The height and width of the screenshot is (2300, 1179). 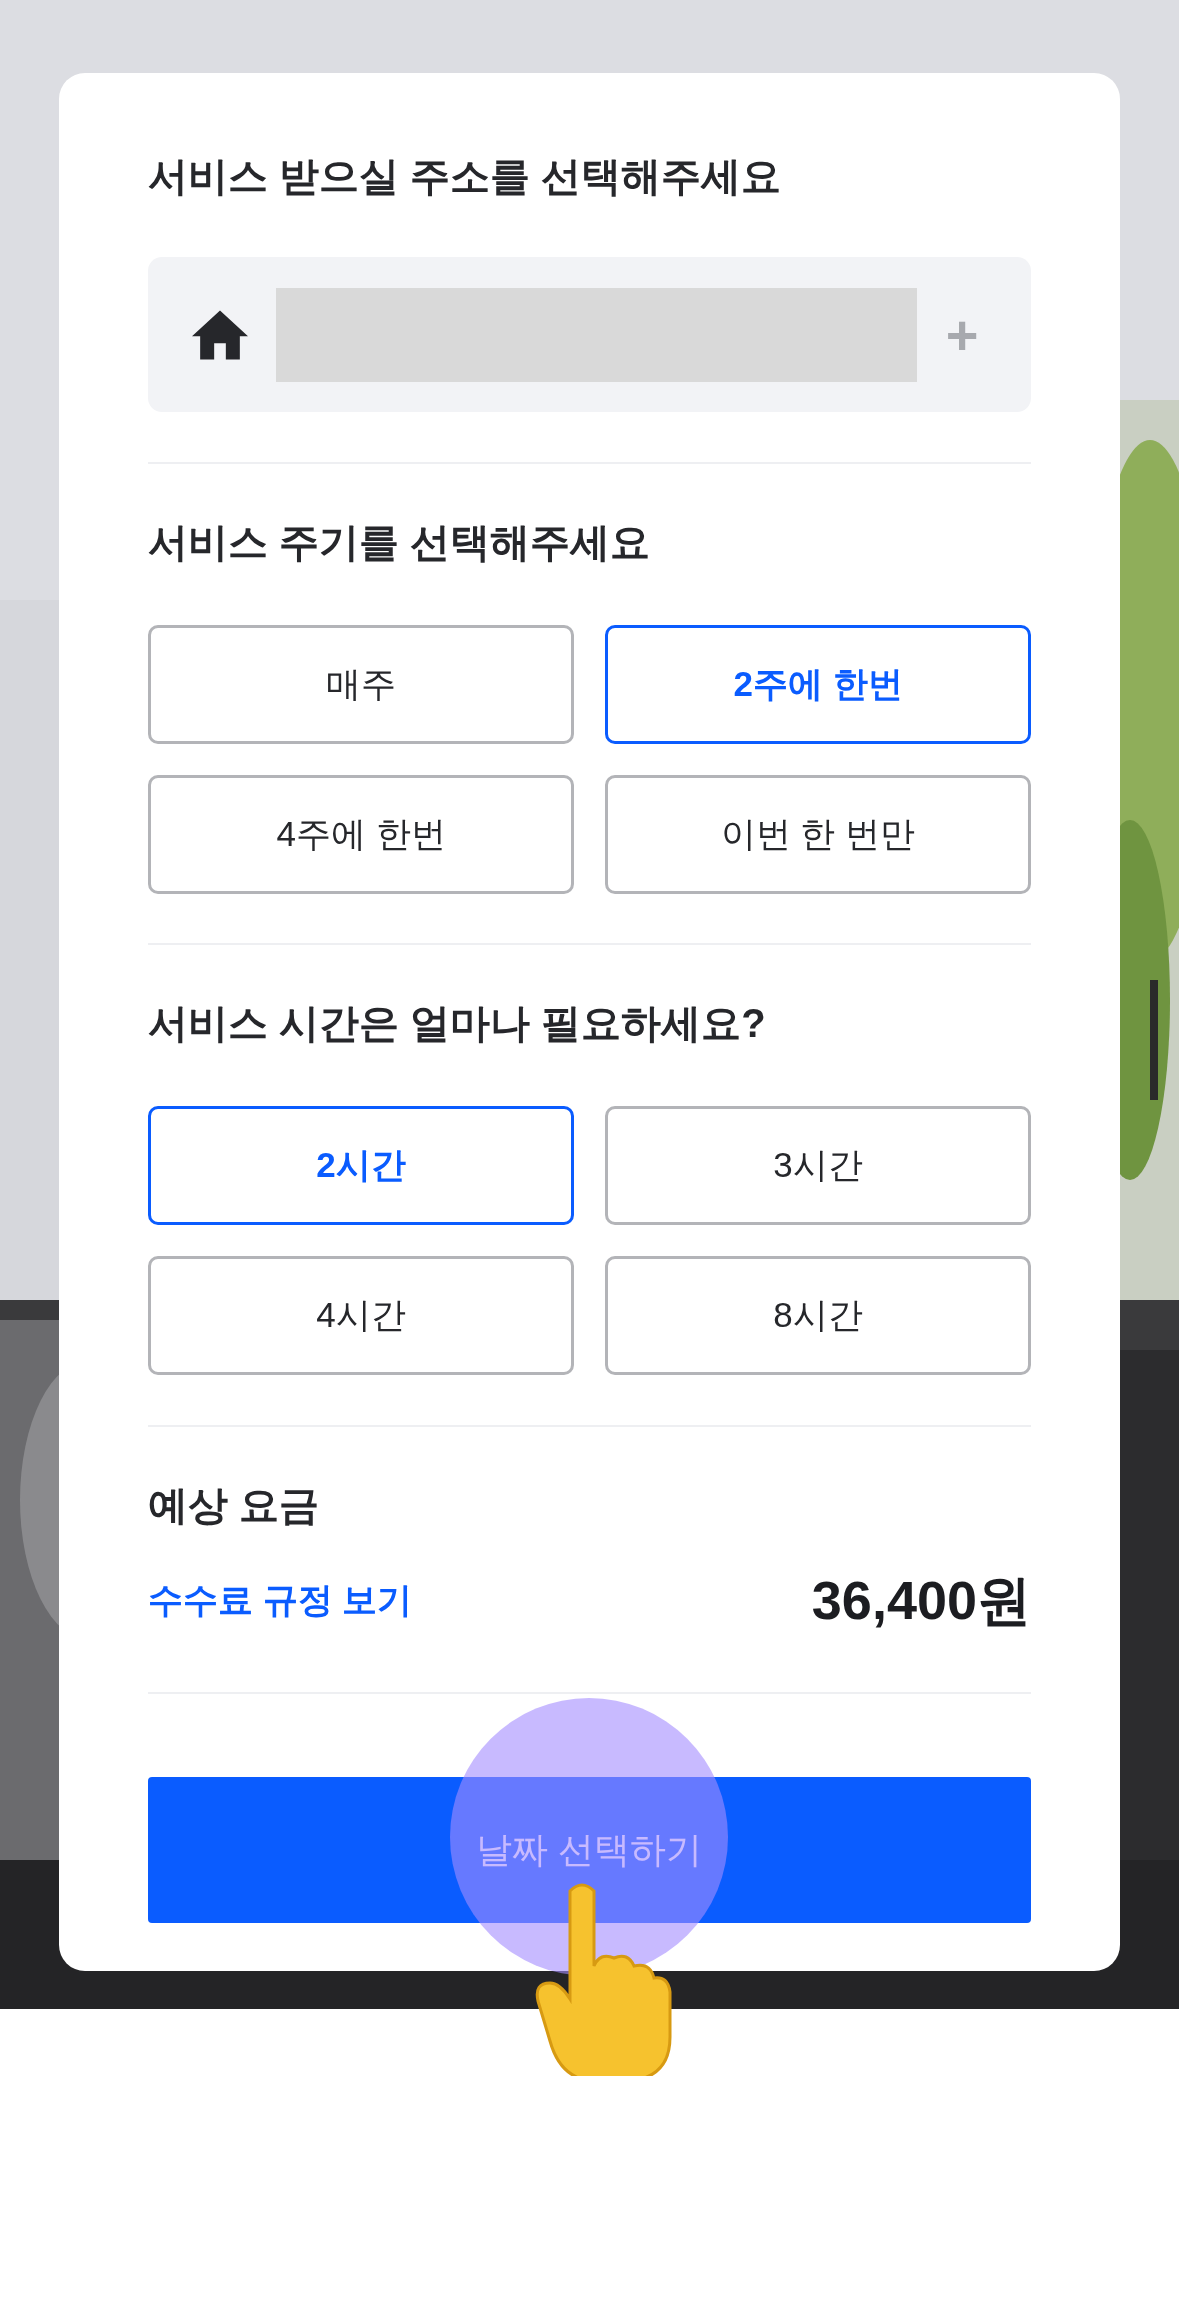 I want to click on price-text: 36,400원, so click(x=921, y=1600).